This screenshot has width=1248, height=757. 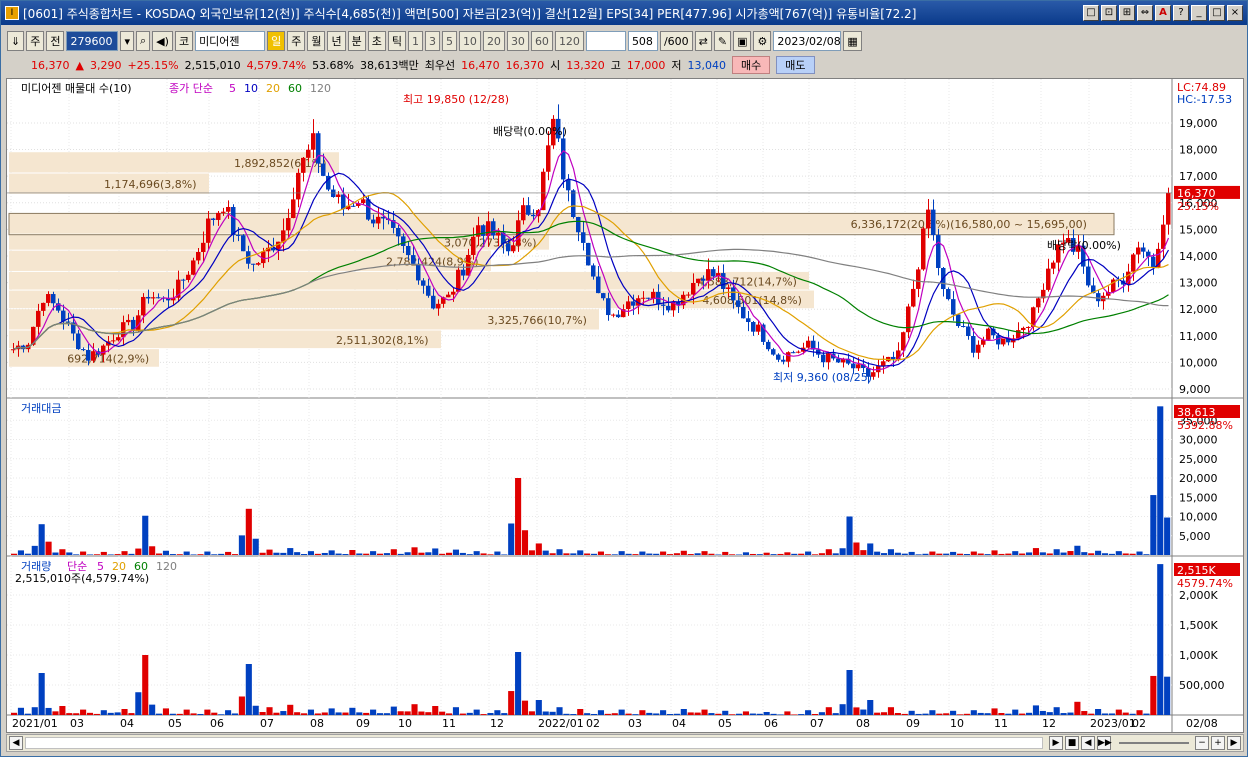 I want to click on maximize-button: □, so click(x=1217, y=13).